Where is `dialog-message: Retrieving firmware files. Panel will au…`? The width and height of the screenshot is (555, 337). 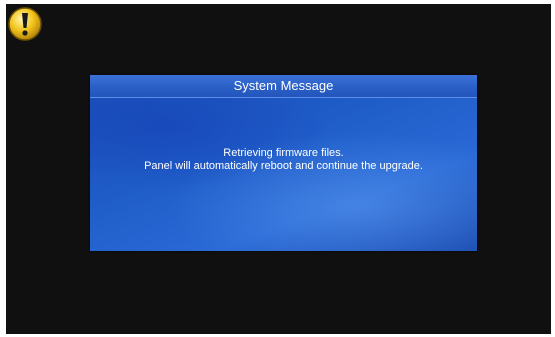
dialog-message: Retrieving firmware files. Panel will au… is located at coordinates (283, 160).